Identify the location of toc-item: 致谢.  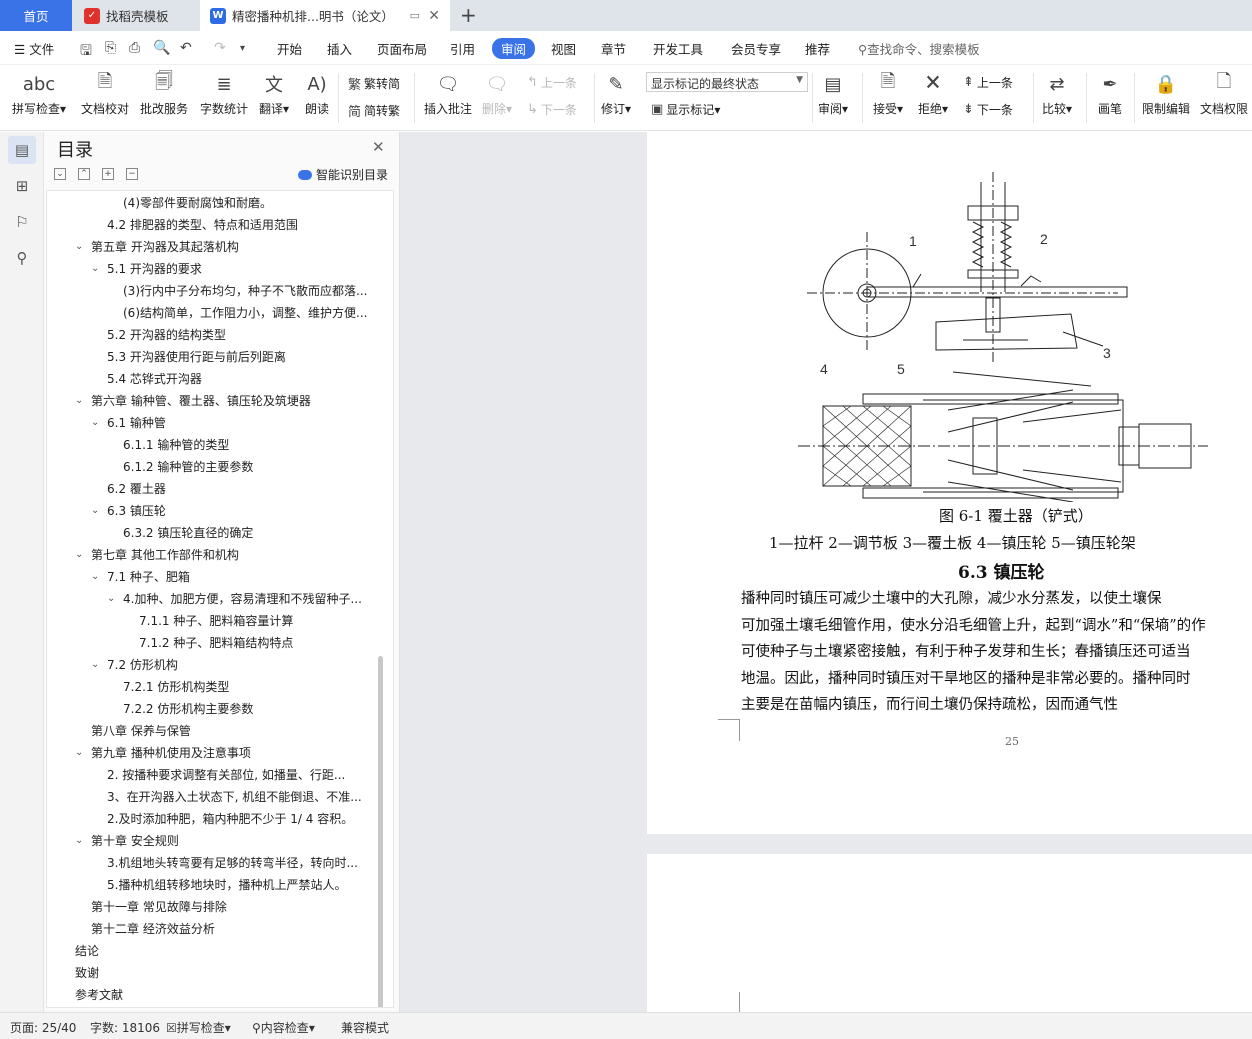
(228, 973).